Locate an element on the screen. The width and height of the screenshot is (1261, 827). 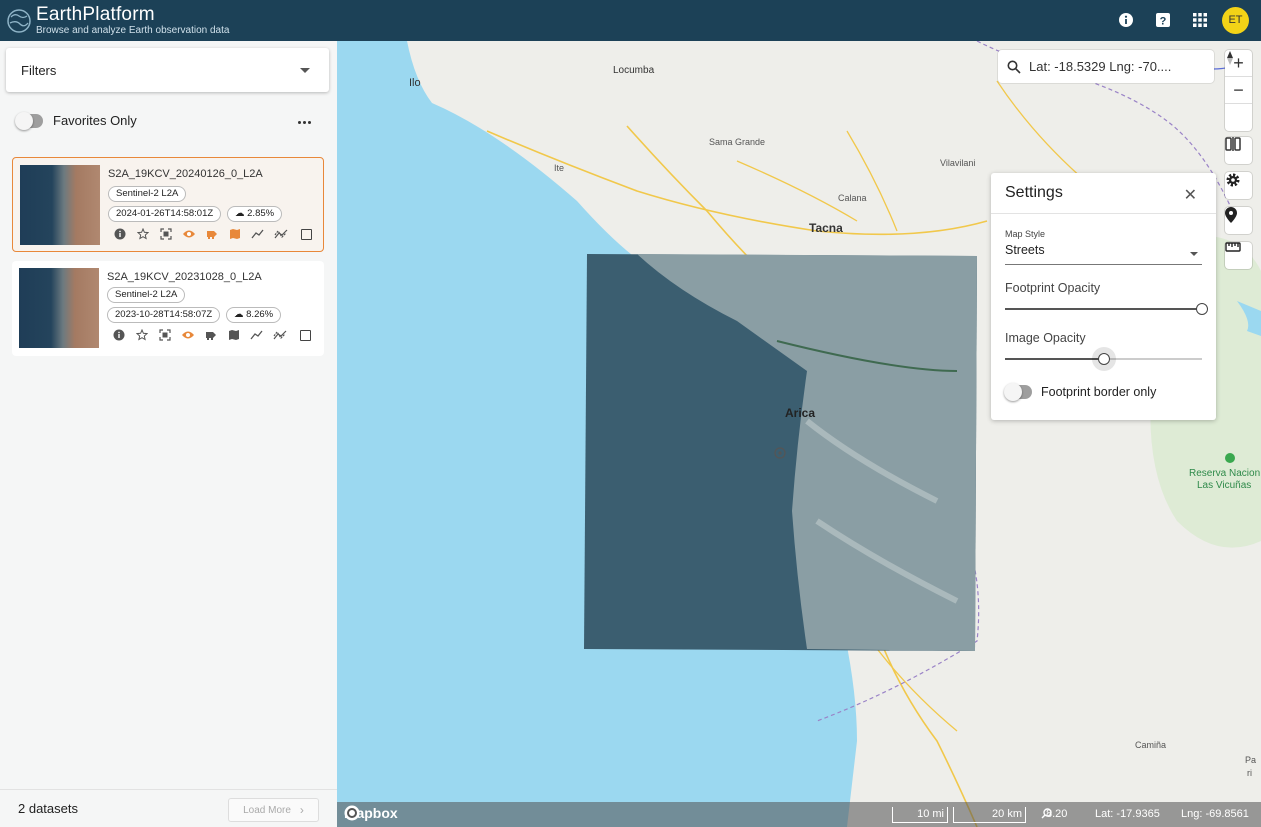
help-icon: ? is located at coordinates (1162, 20).